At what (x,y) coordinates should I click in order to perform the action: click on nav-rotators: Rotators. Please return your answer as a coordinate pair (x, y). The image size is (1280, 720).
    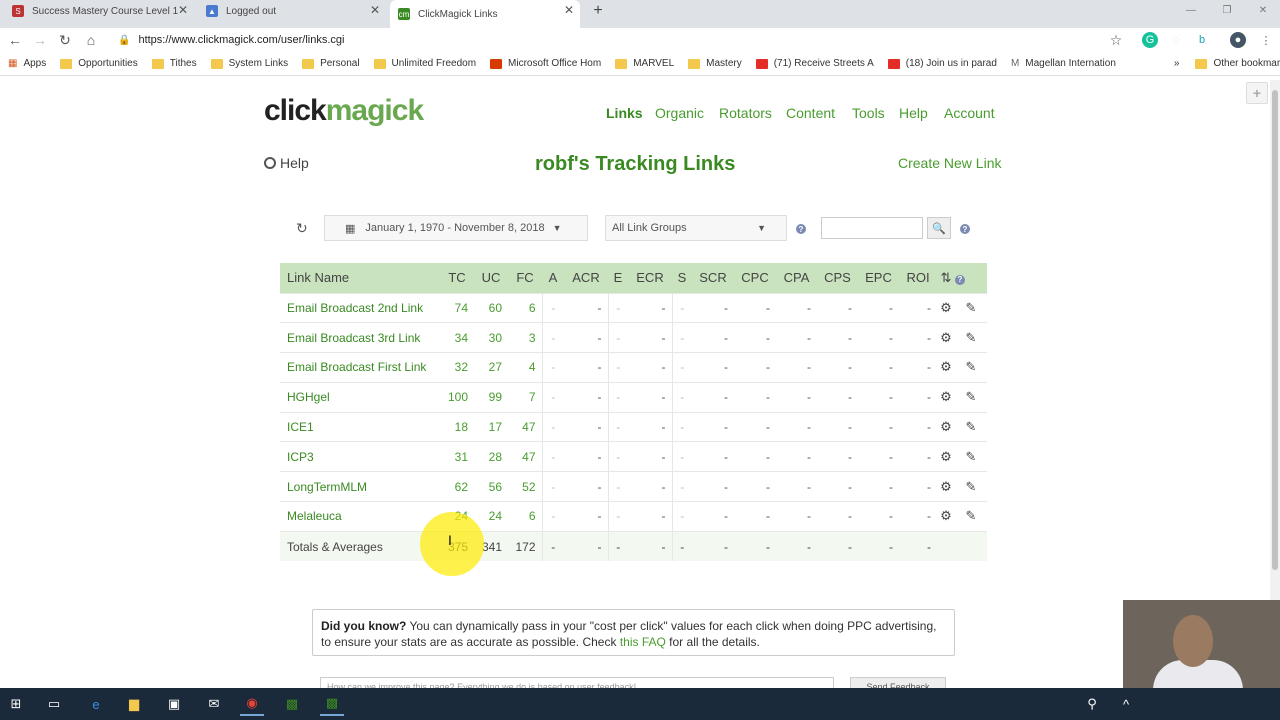
    Looking at the image, I should click on (745, 113).